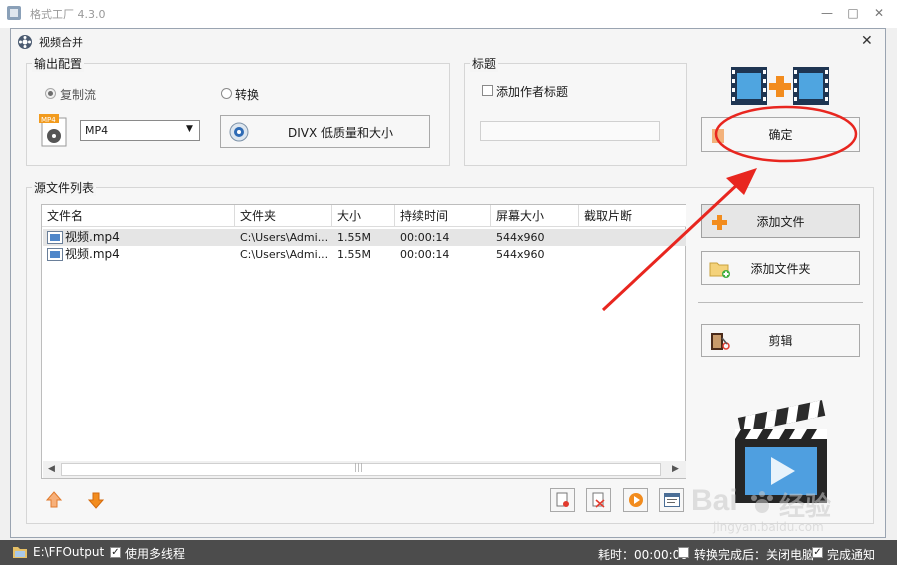 This screenshot has height=565, width=897. What do you see at coordinates (283, 216) in the screenshot?
I see `column-header-folder: 文件夹` at bounding box center [283, 216].